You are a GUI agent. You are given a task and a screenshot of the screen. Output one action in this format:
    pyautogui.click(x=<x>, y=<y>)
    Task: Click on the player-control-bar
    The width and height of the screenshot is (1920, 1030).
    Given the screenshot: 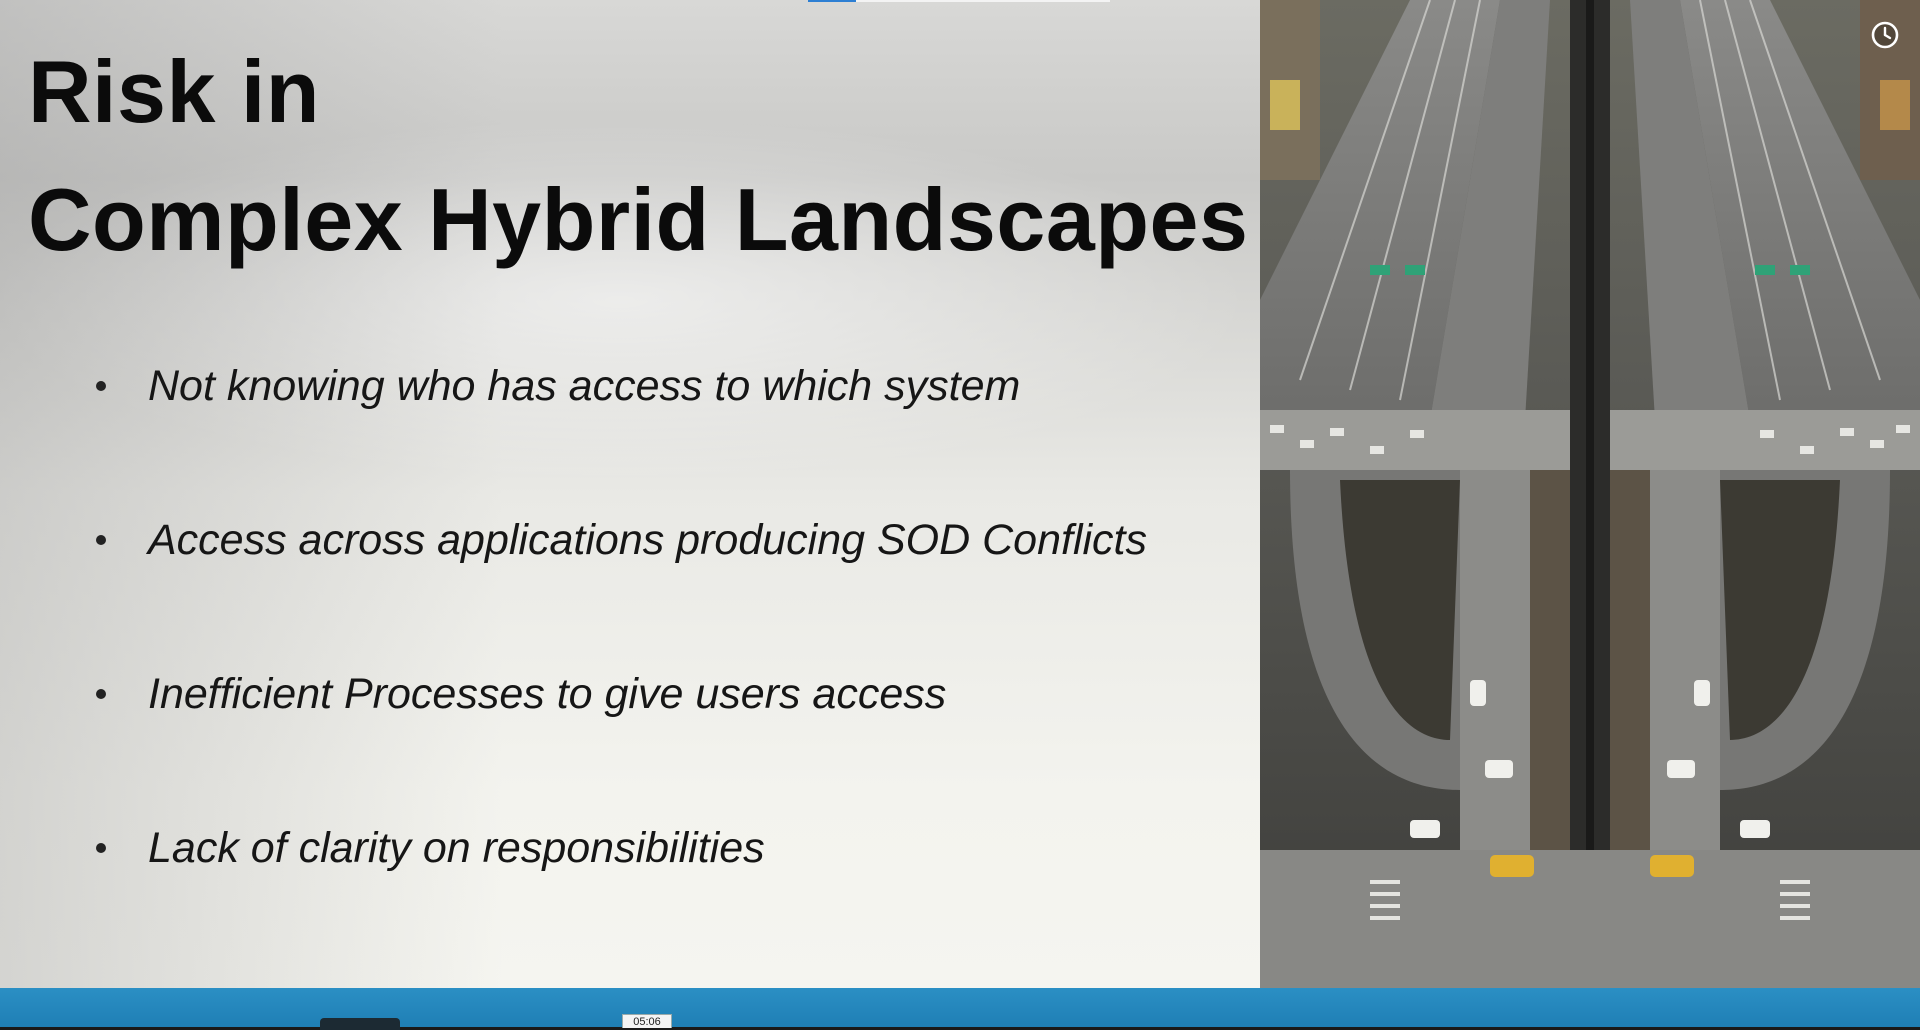 What is the action you would take?
    pyautogui.click(x=960, y=1007)
    